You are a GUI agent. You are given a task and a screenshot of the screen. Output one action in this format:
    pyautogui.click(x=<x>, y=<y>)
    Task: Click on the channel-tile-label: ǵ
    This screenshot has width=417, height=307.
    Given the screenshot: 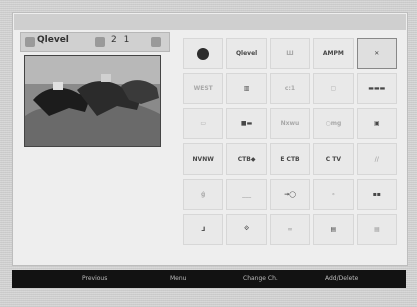 What is the action you would take?
    pyautogui.click(x=203, y=194)
    